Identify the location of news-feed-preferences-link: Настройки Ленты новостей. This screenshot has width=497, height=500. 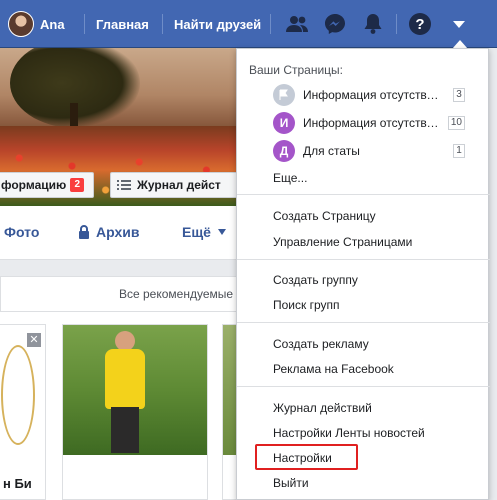
(349, 433).